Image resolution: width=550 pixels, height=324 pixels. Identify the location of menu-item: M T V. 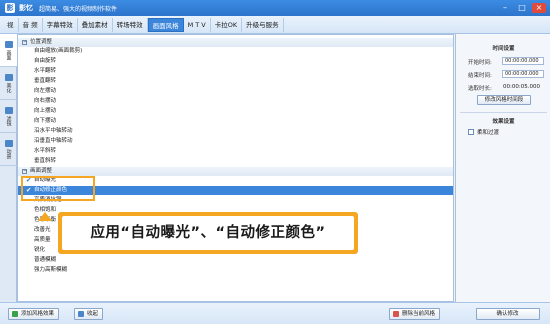
(197, 24).